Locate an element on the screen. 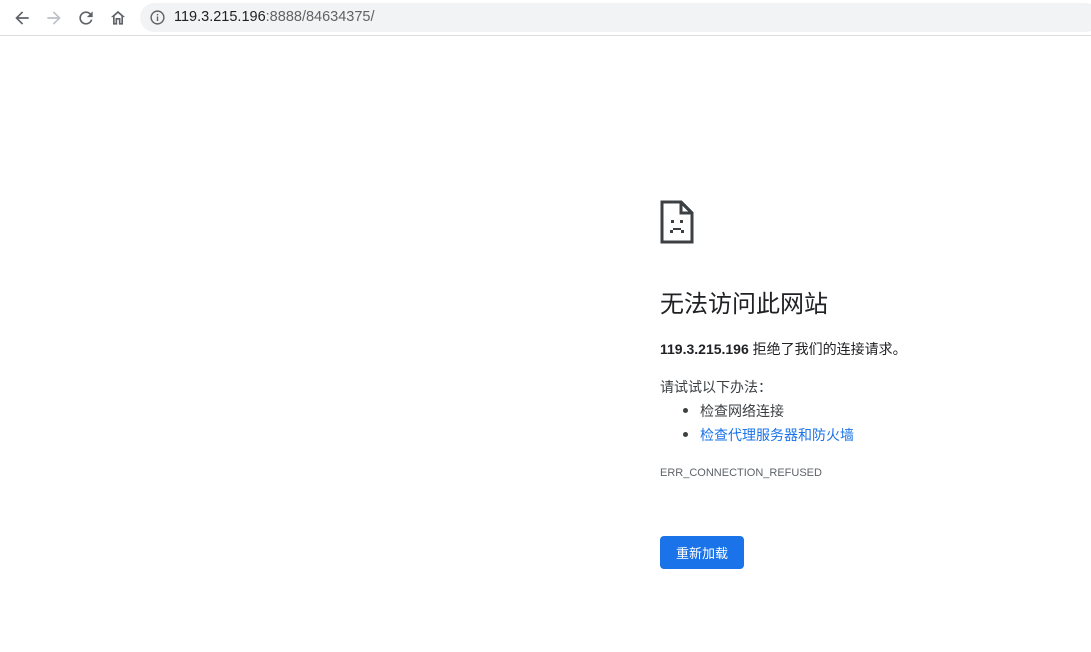  forward-icon is located at coordinates (54, 18).